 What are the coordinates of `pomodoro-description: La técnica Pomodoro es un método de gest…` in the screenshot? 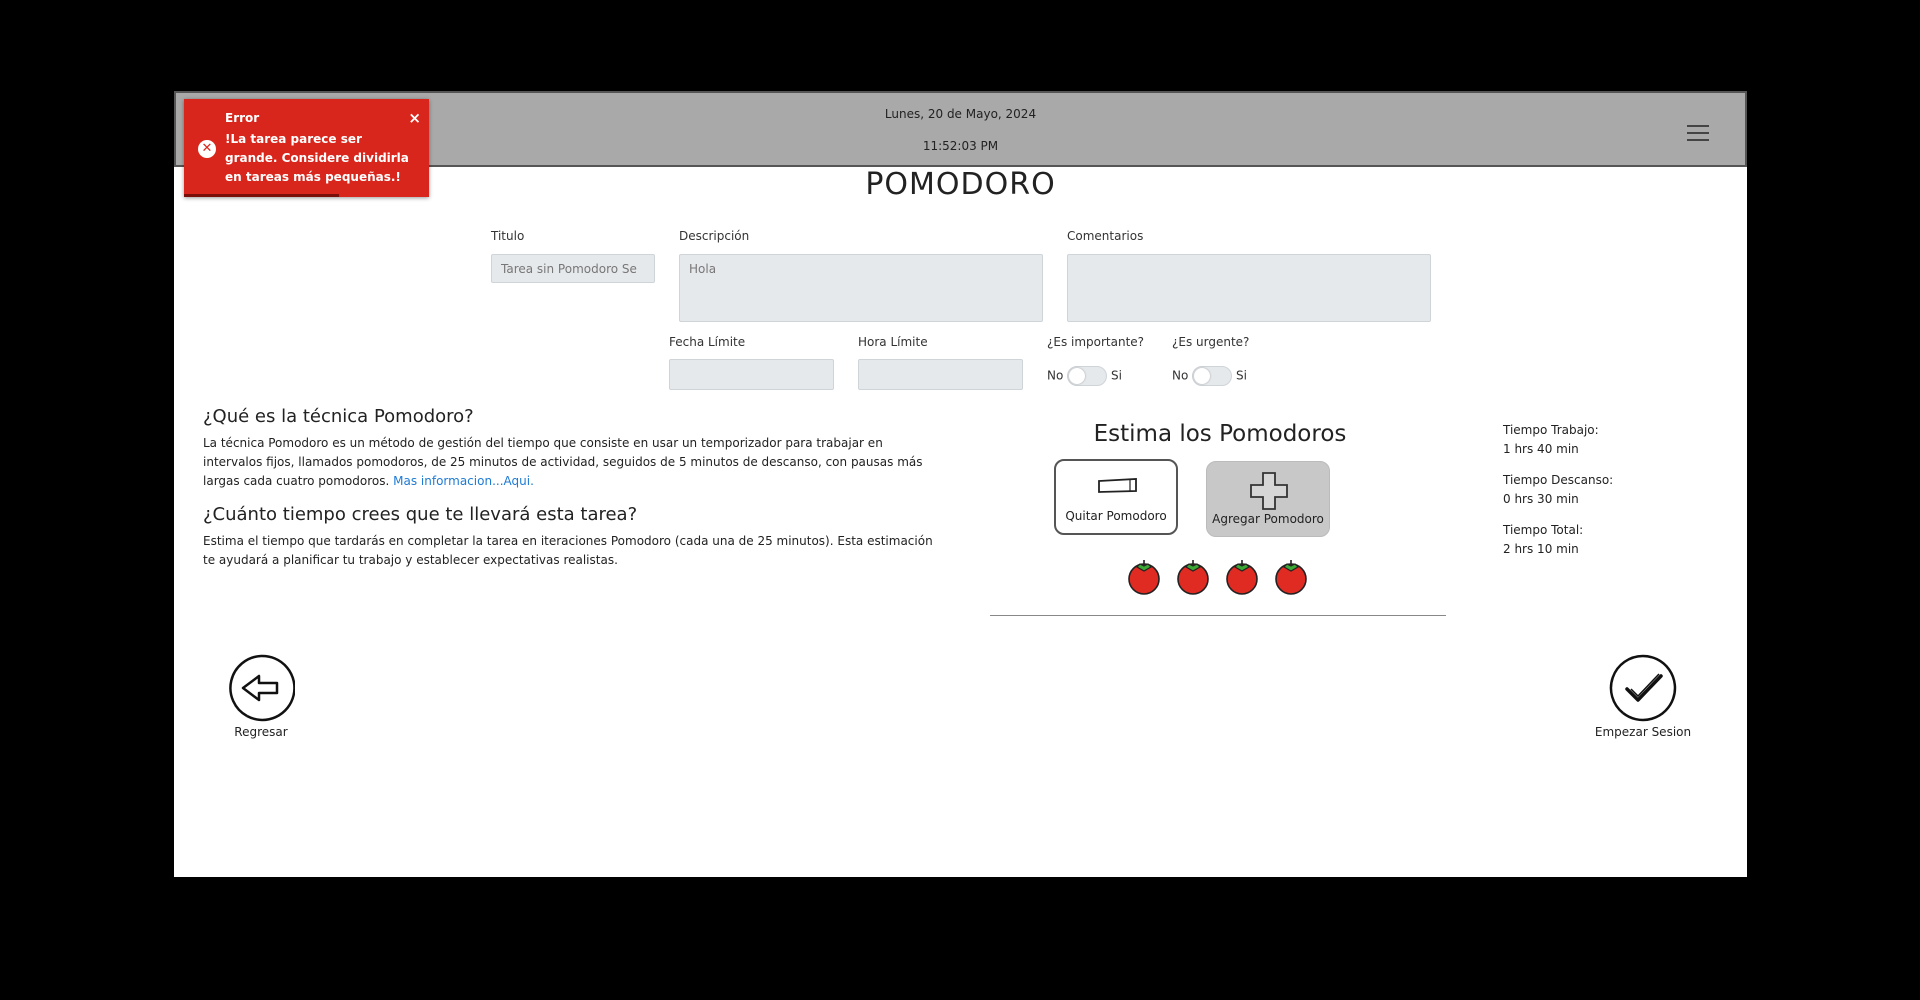 It's located at (573, 462).